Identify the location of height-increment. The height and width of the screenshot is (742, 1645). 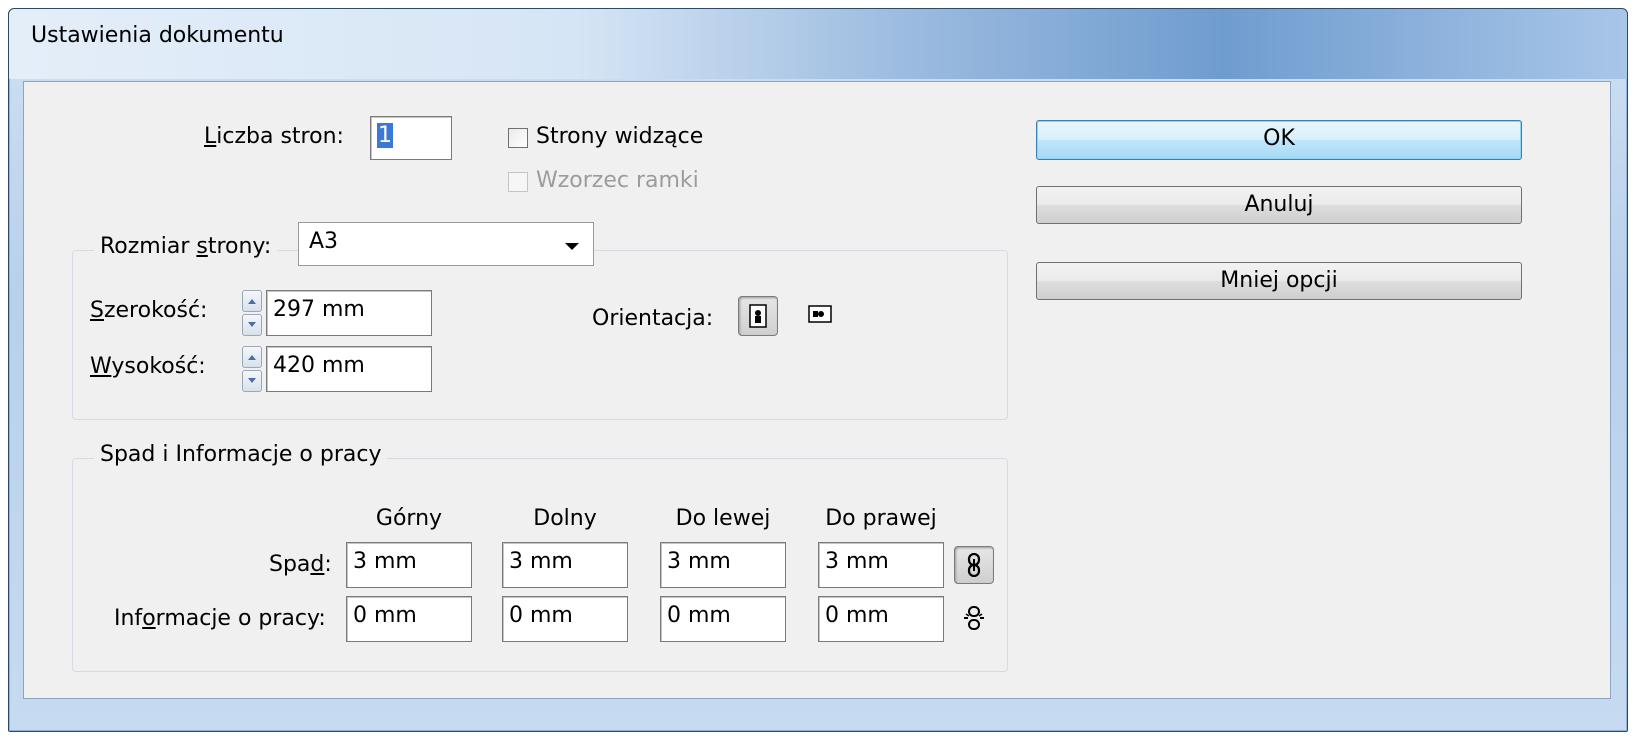
(252, 357).